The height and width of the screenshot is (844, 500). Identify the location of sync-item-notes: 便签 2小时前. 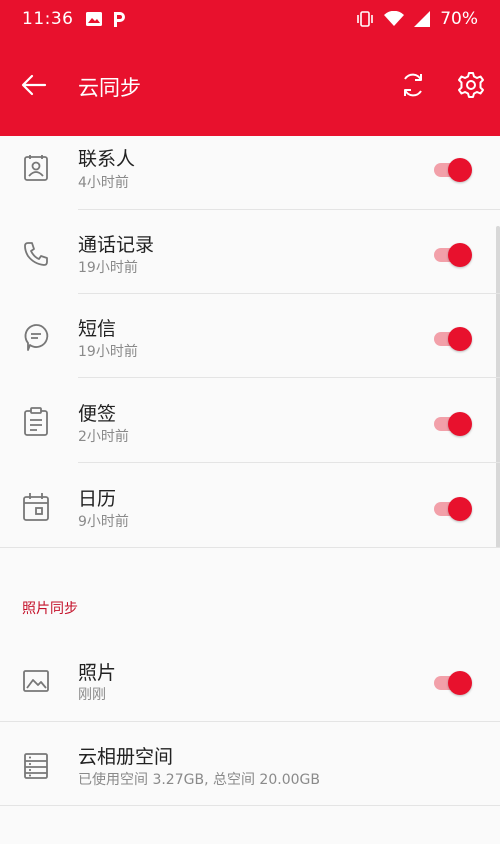
(250, 421).